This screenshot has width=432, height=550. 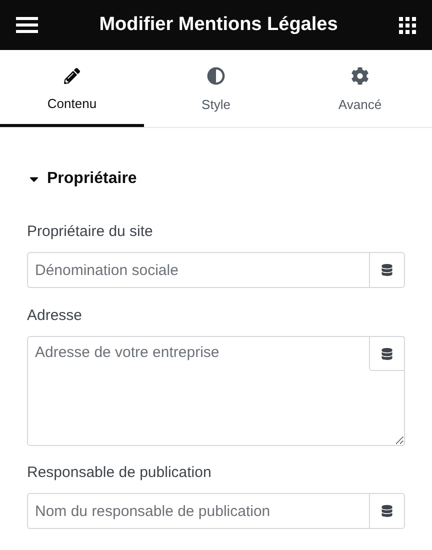 What do you see at coordinates (216, 179) in the screenshot?
I see `section-toggle: Propriétaire` at bounding box center [216, 179].